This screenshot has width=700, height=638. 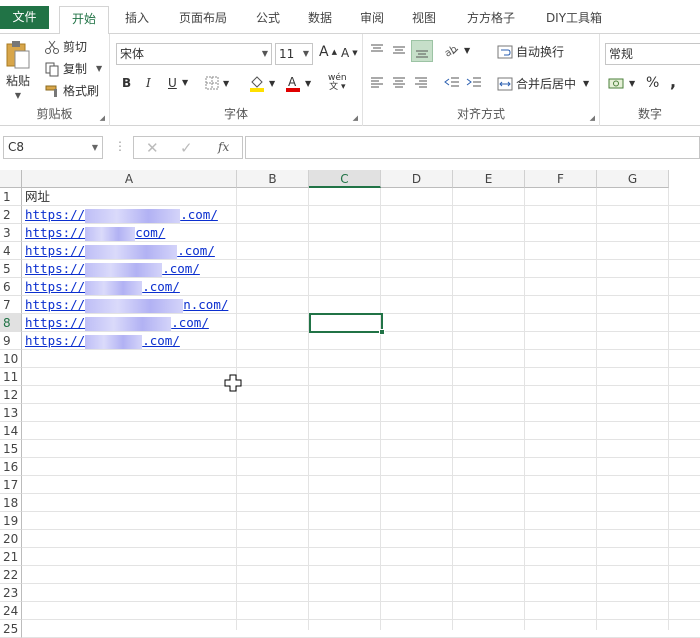 What do you see at coordinates (346, 323) in the screenshot?
I see `active-cell-selection` at bounding box center [346, 323].